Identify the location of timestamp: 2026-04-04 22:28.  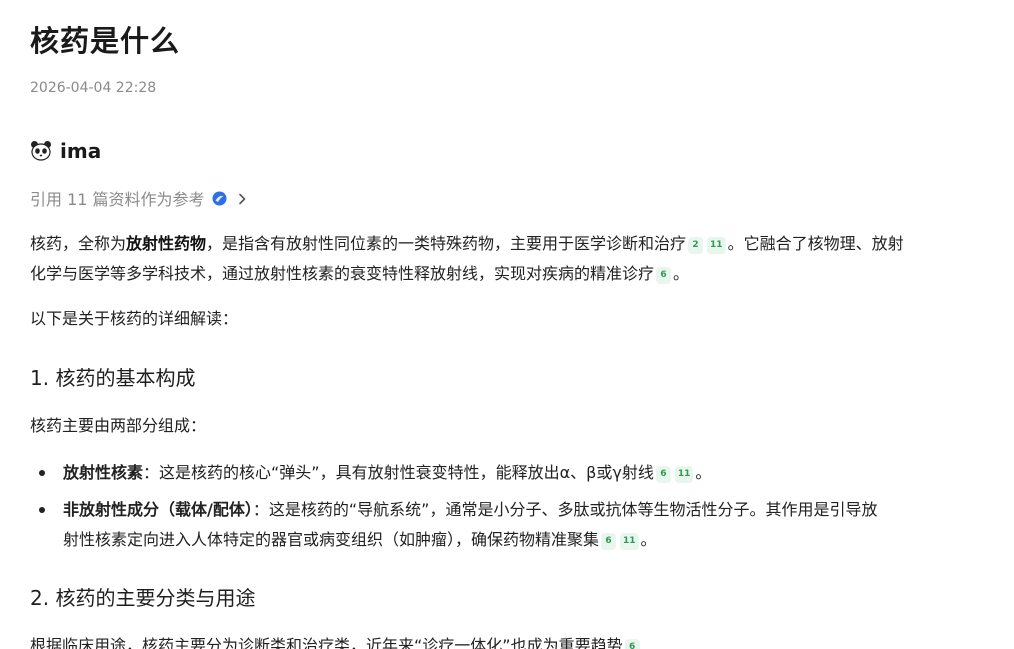
(93, 88).